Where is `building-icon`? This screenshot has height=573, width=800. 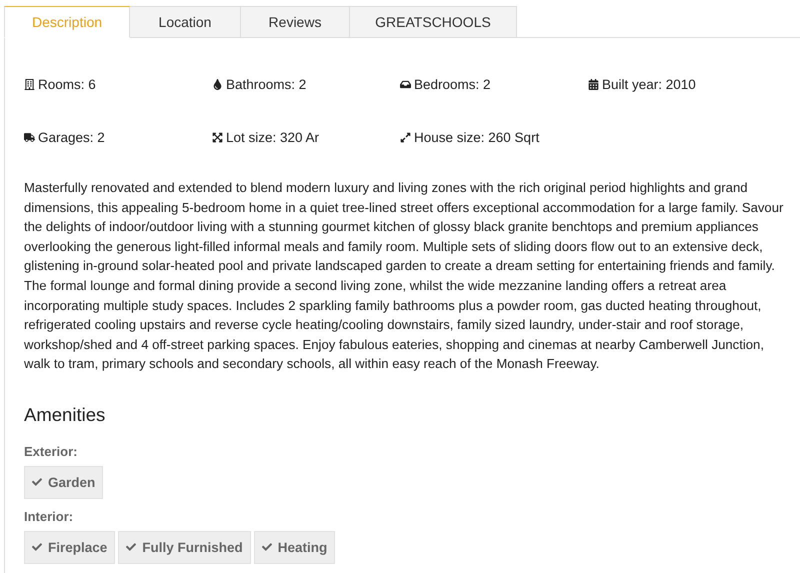
building-icon is located at coordinates (29, 84).